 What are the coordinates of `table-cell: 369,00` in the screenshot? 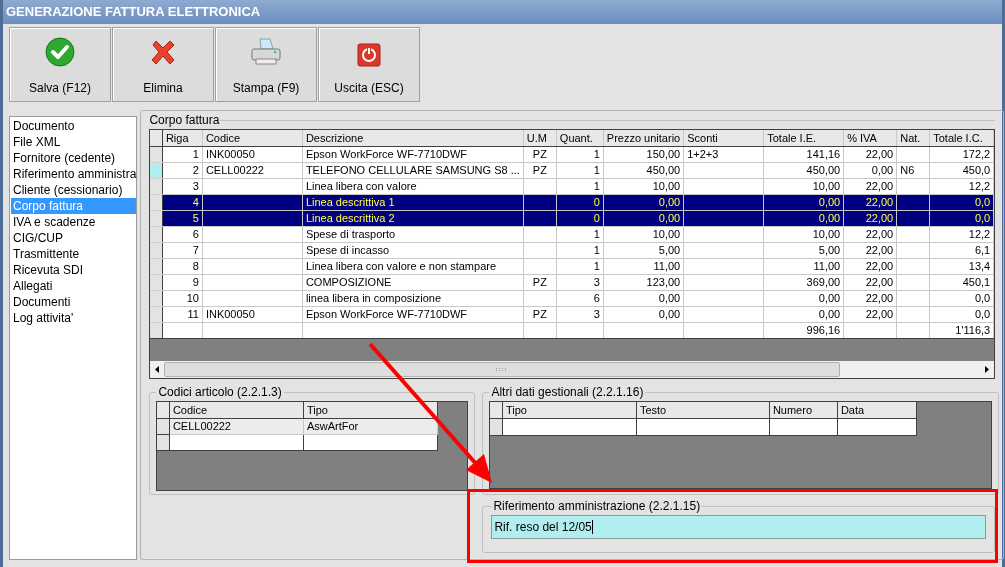 It's located at (823, 282).